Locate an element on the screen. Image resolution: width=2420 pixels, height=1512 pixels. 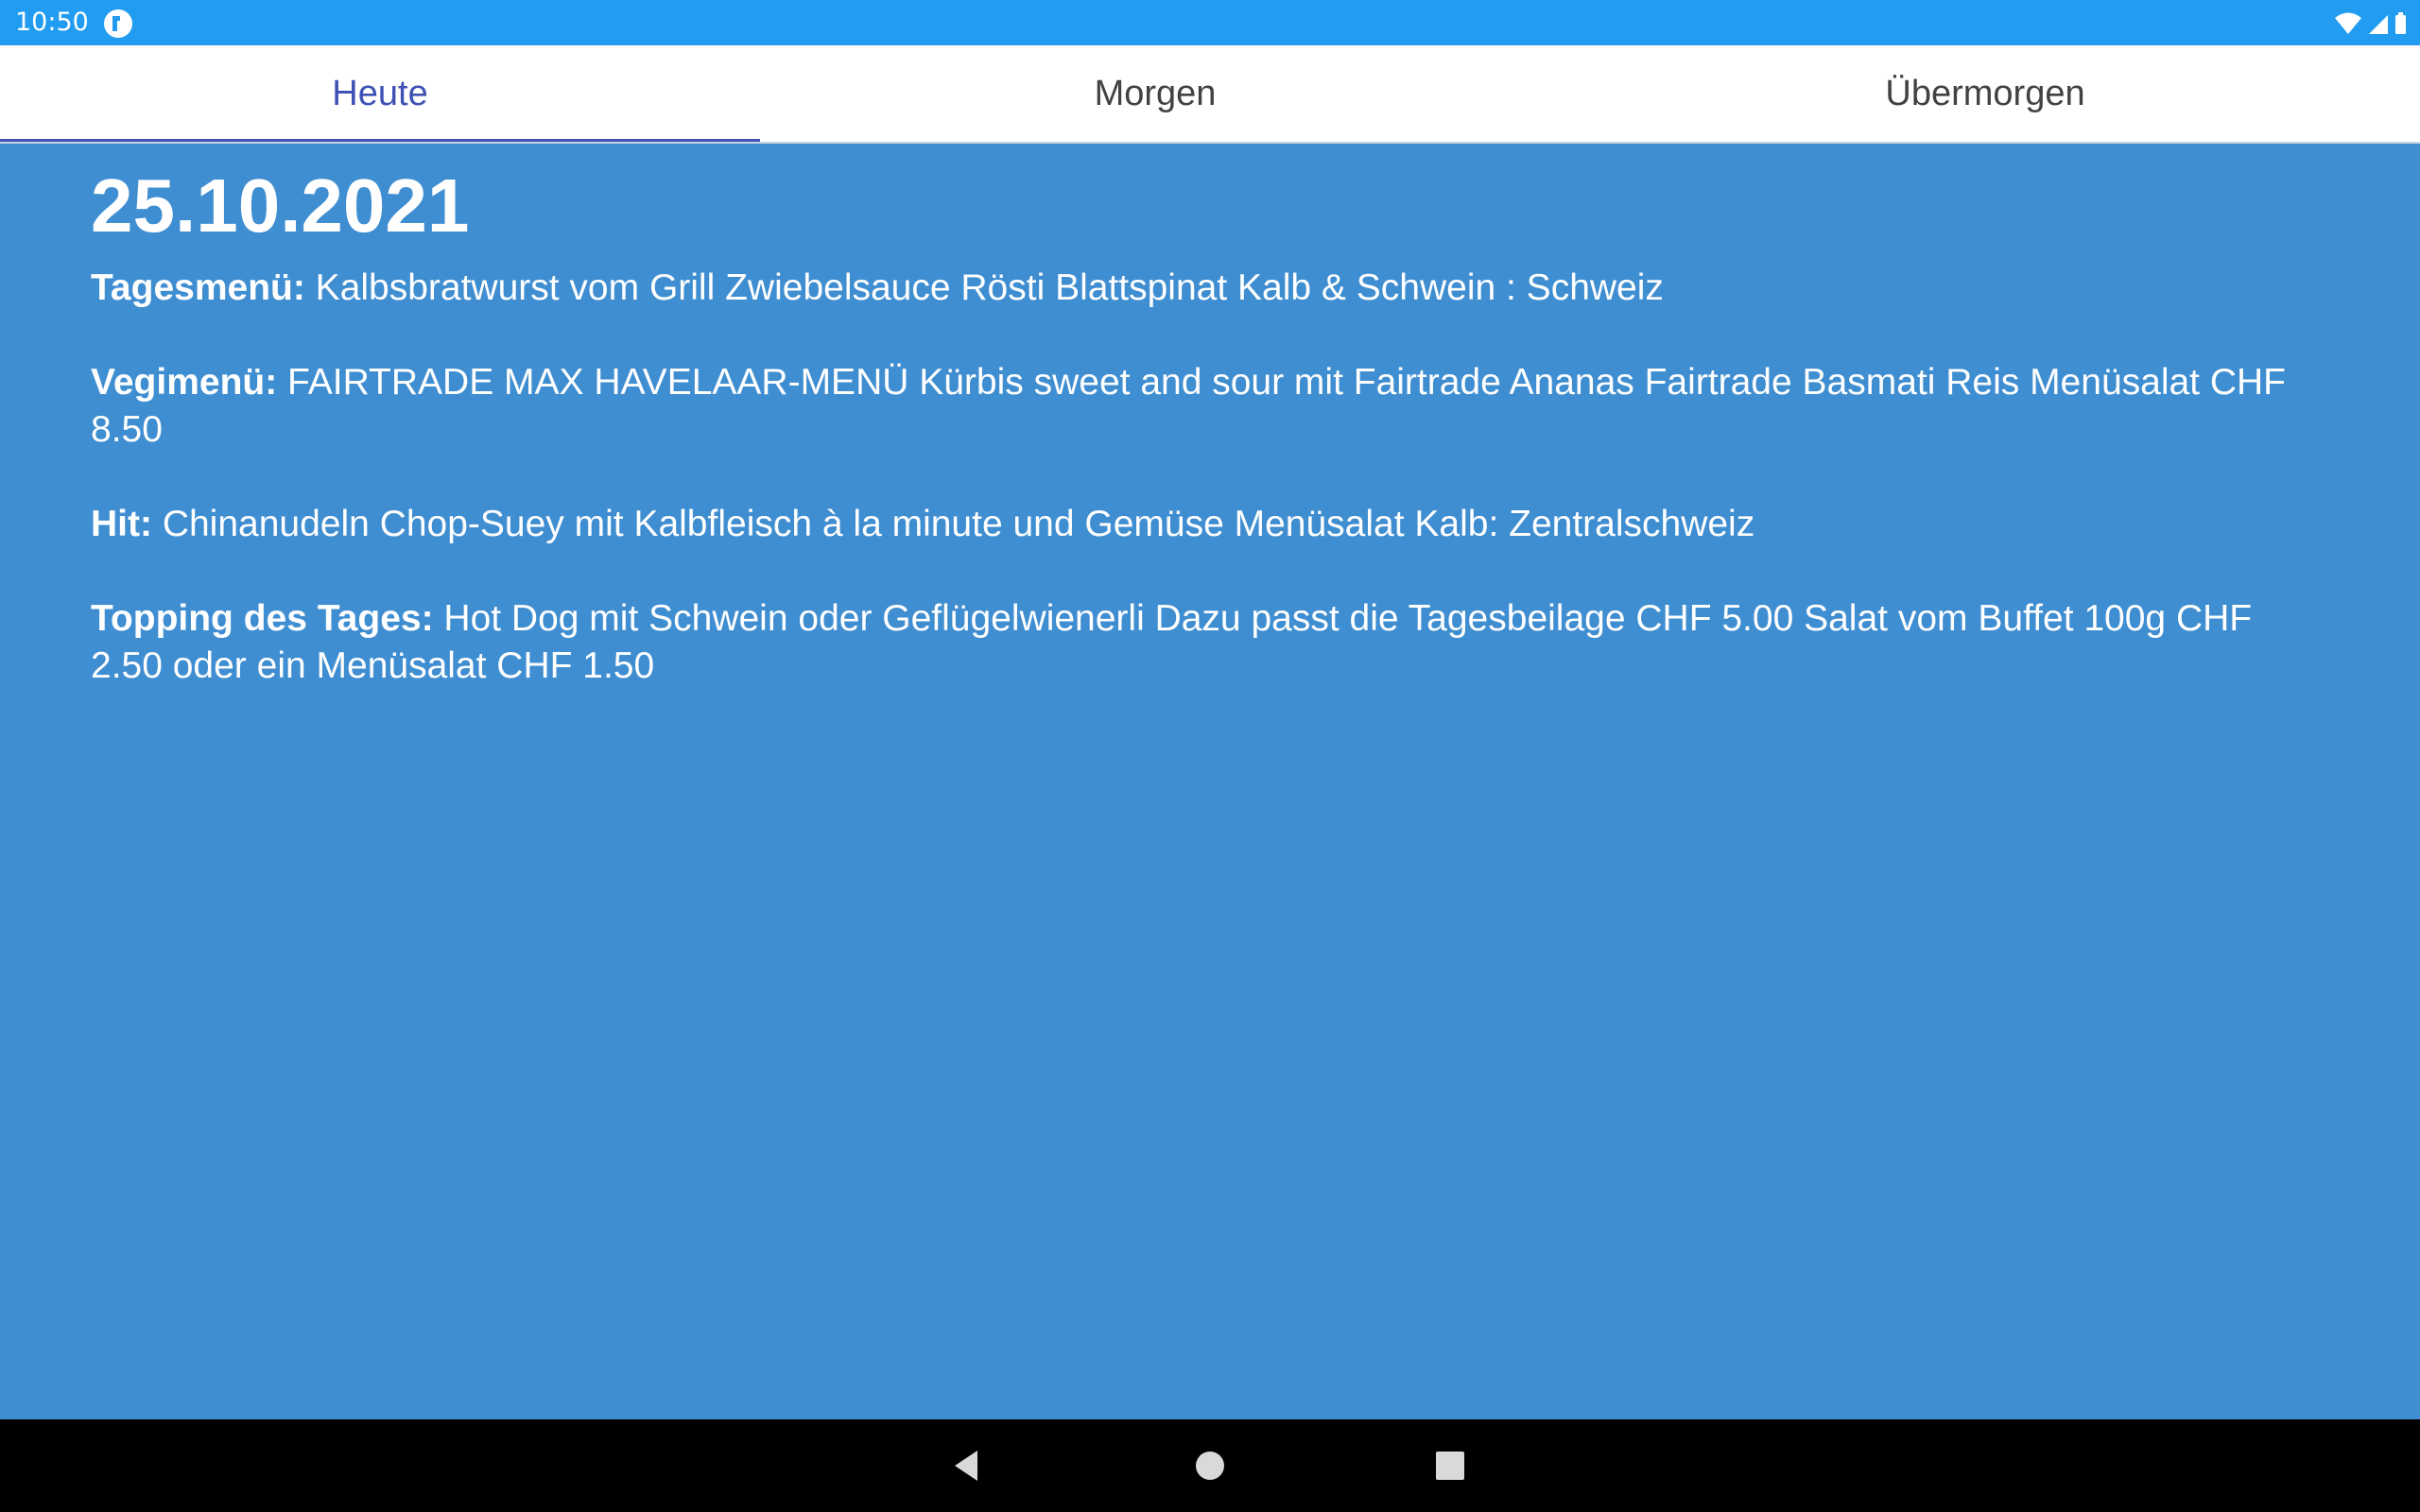
active-tab-indicator is located at coordinates (380, 140).